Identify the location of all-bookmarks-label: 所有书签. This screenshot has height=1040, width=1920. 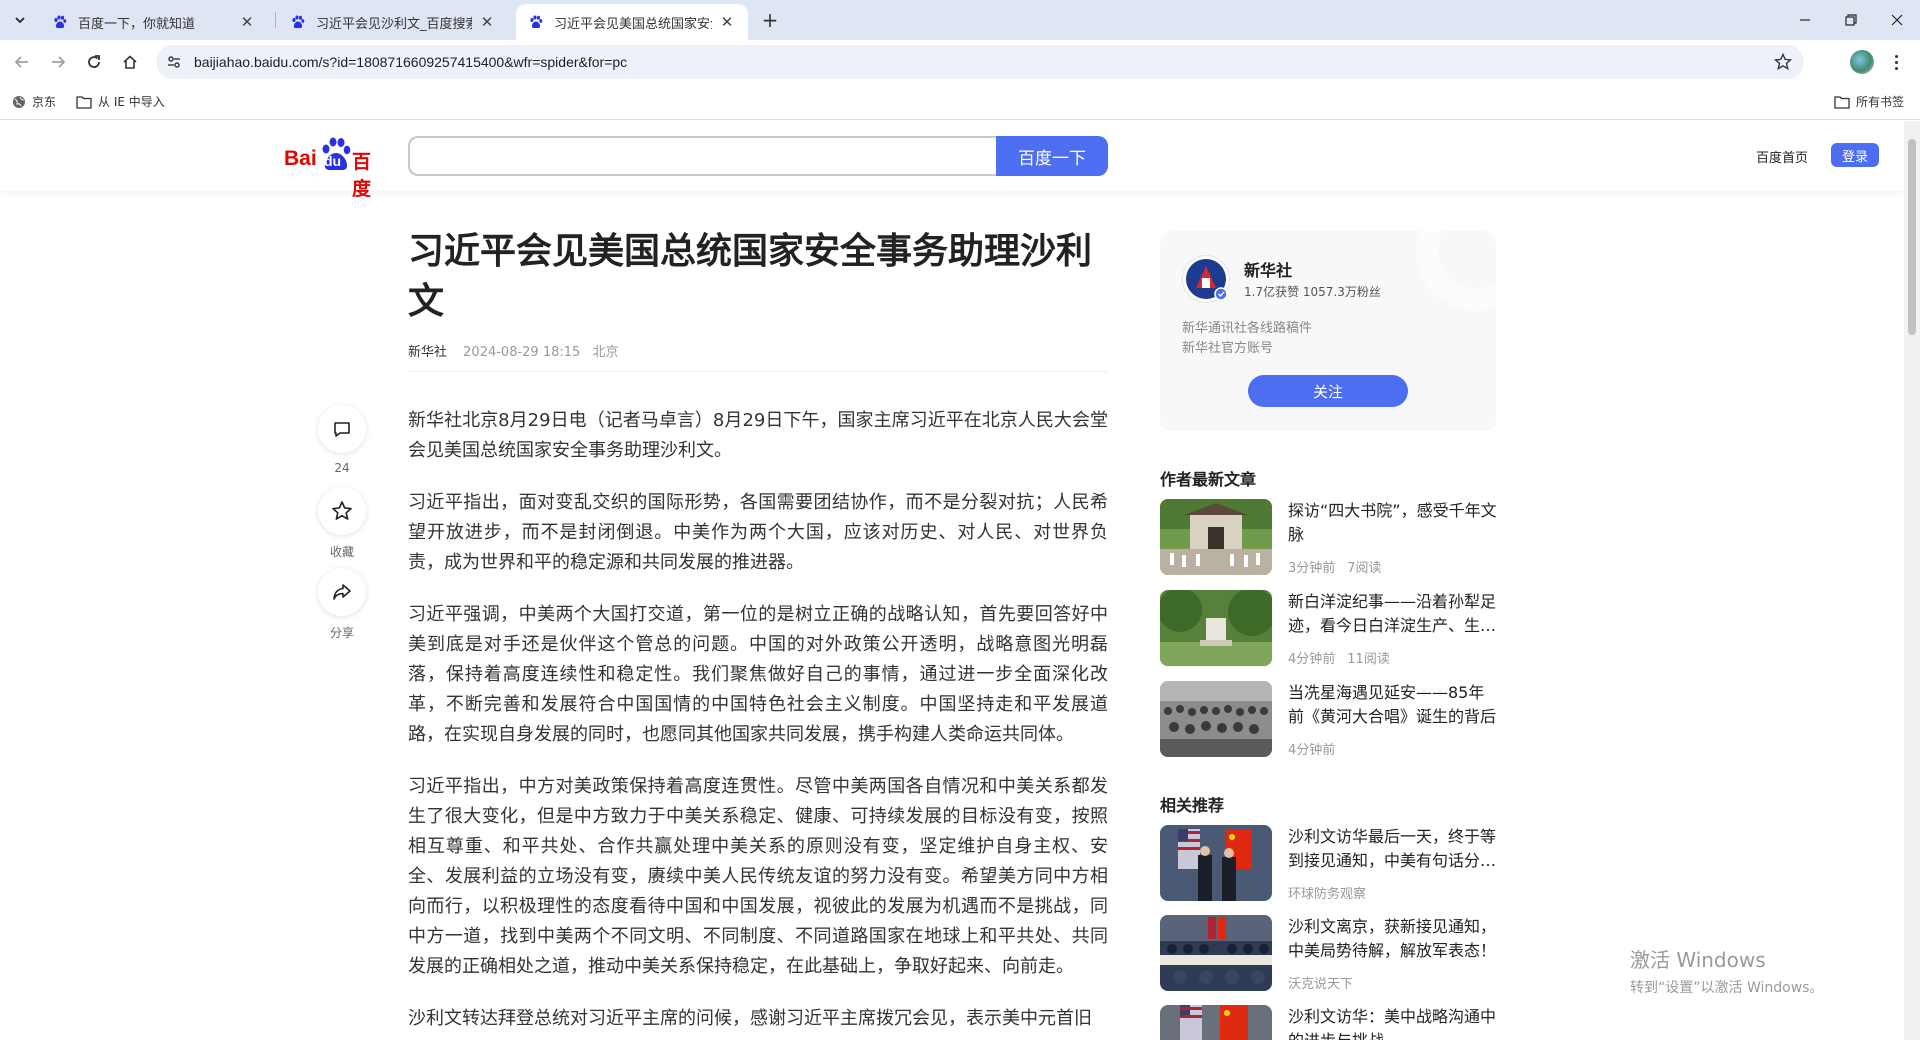
(1880, 102).